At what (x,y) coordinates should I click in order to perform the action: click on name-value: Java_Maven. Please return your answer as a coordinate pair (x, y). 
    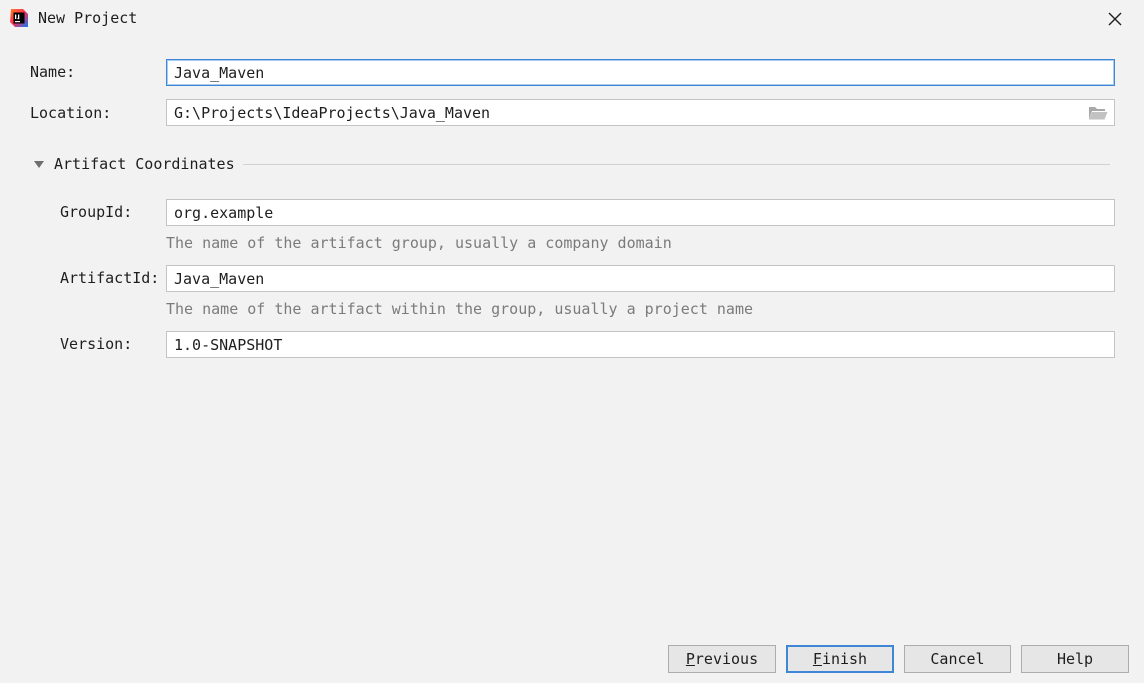
    Looking at the image, I should click on (219, 72).